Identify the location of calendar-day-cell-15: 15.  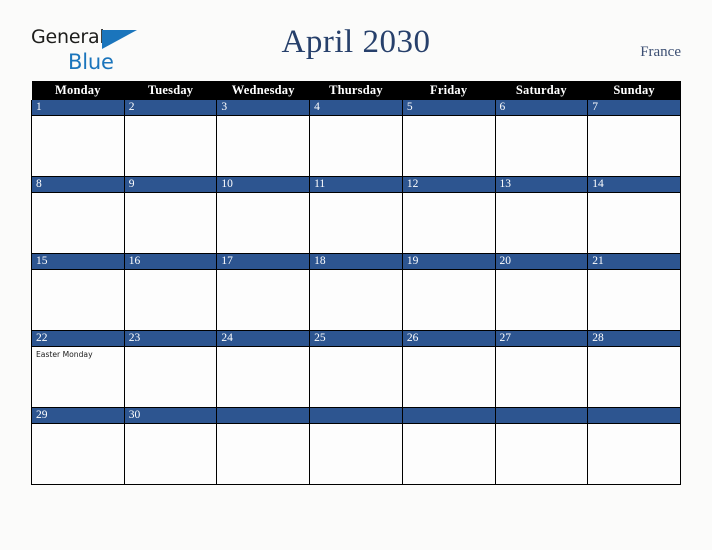
(78, 292).